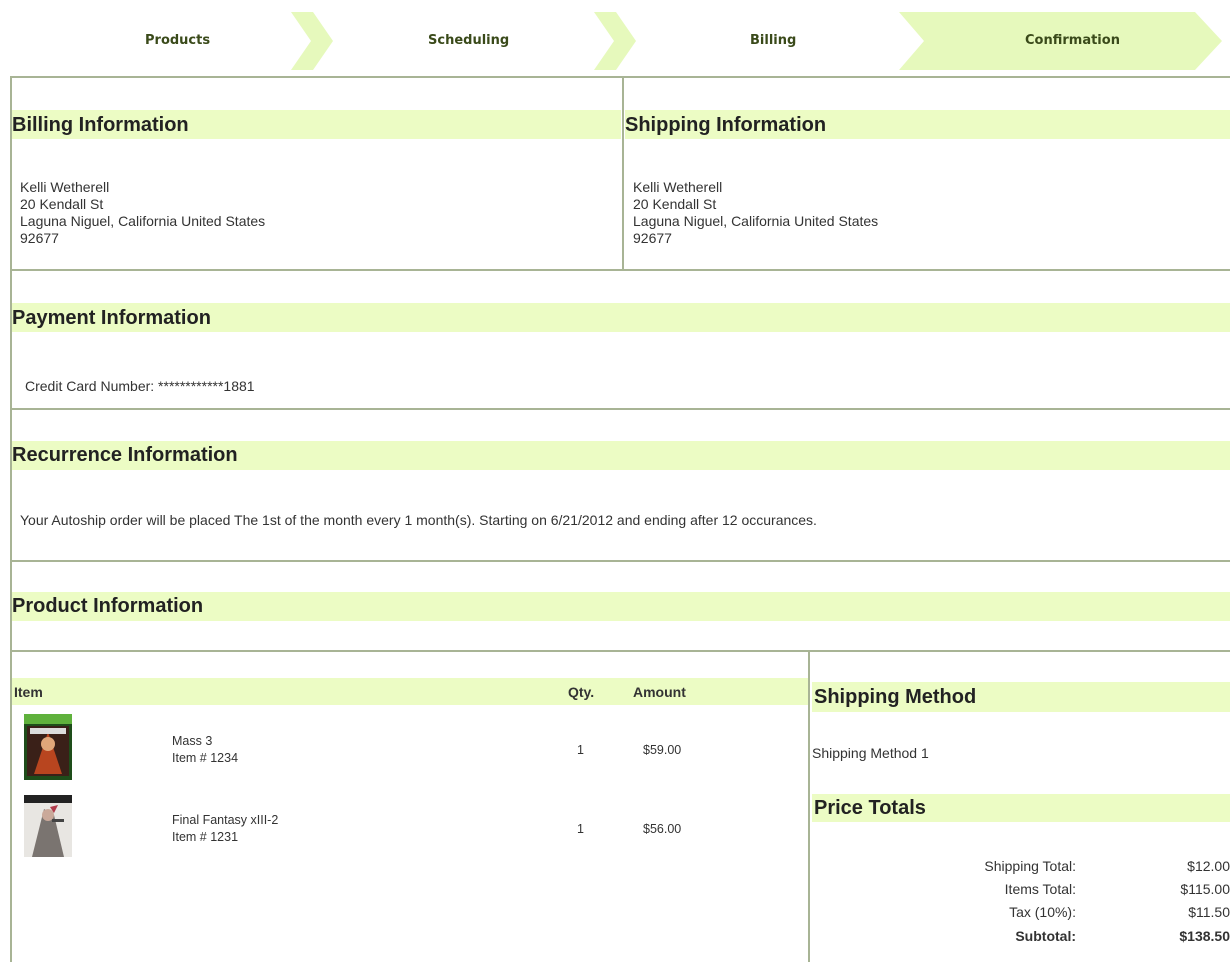 This screenshot has height=962, width=1230. What do you see at coordinates (108, 606) in the screenshot?
I see `product-title: Product Information` at bounding box center [108, 606].